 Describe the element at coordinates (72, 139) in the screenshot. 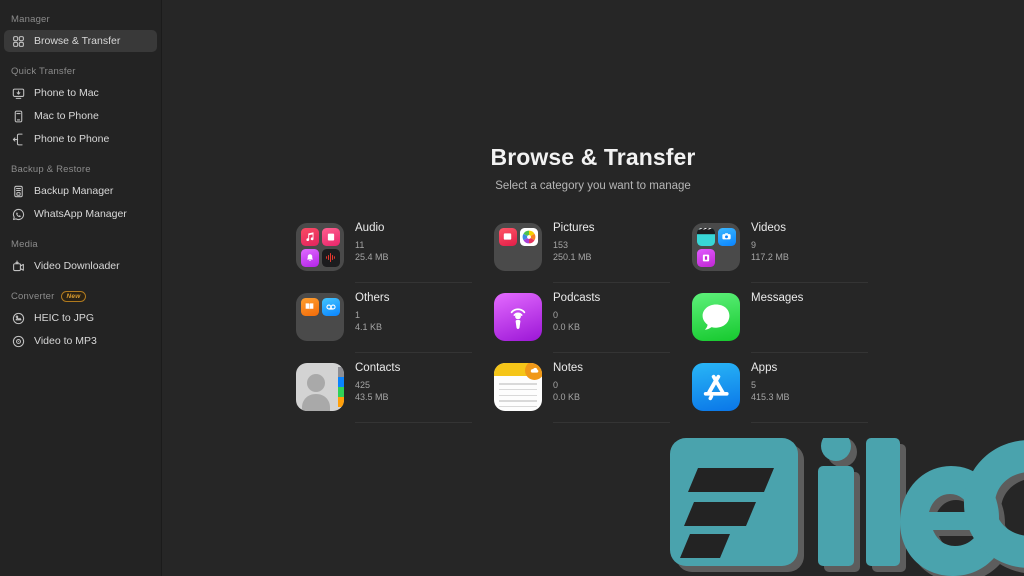

I see `sidebar-item-label: Phone to Phone` at that location.